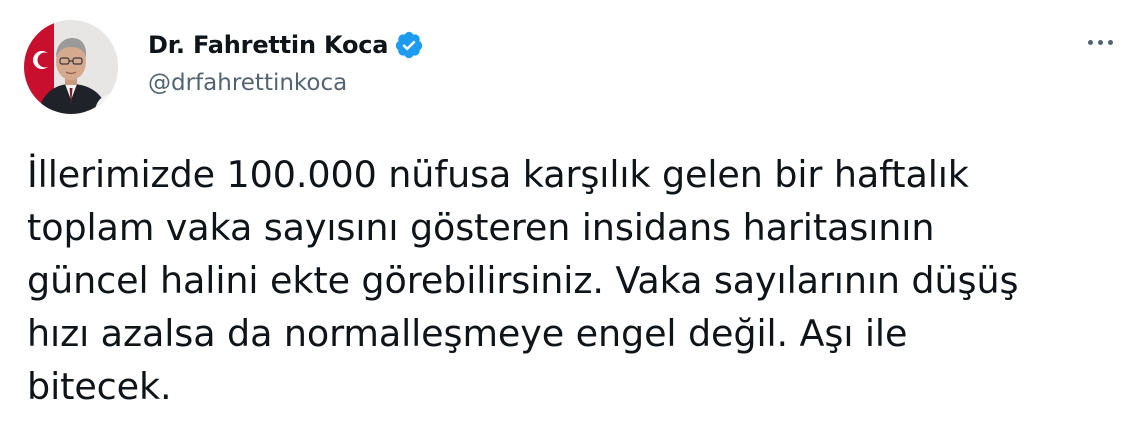  I want to click on more-horizontal-icon, so click(1090, 42).